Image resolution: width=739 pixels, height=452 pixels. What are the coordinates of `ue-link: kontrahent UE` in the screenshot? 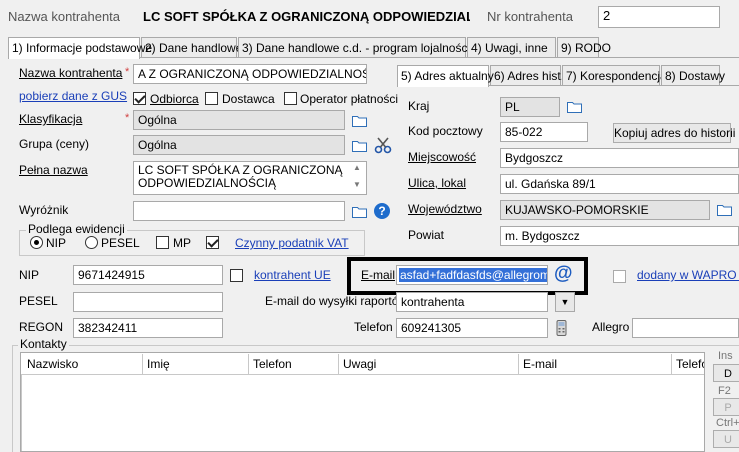 It's located at (292, 275).